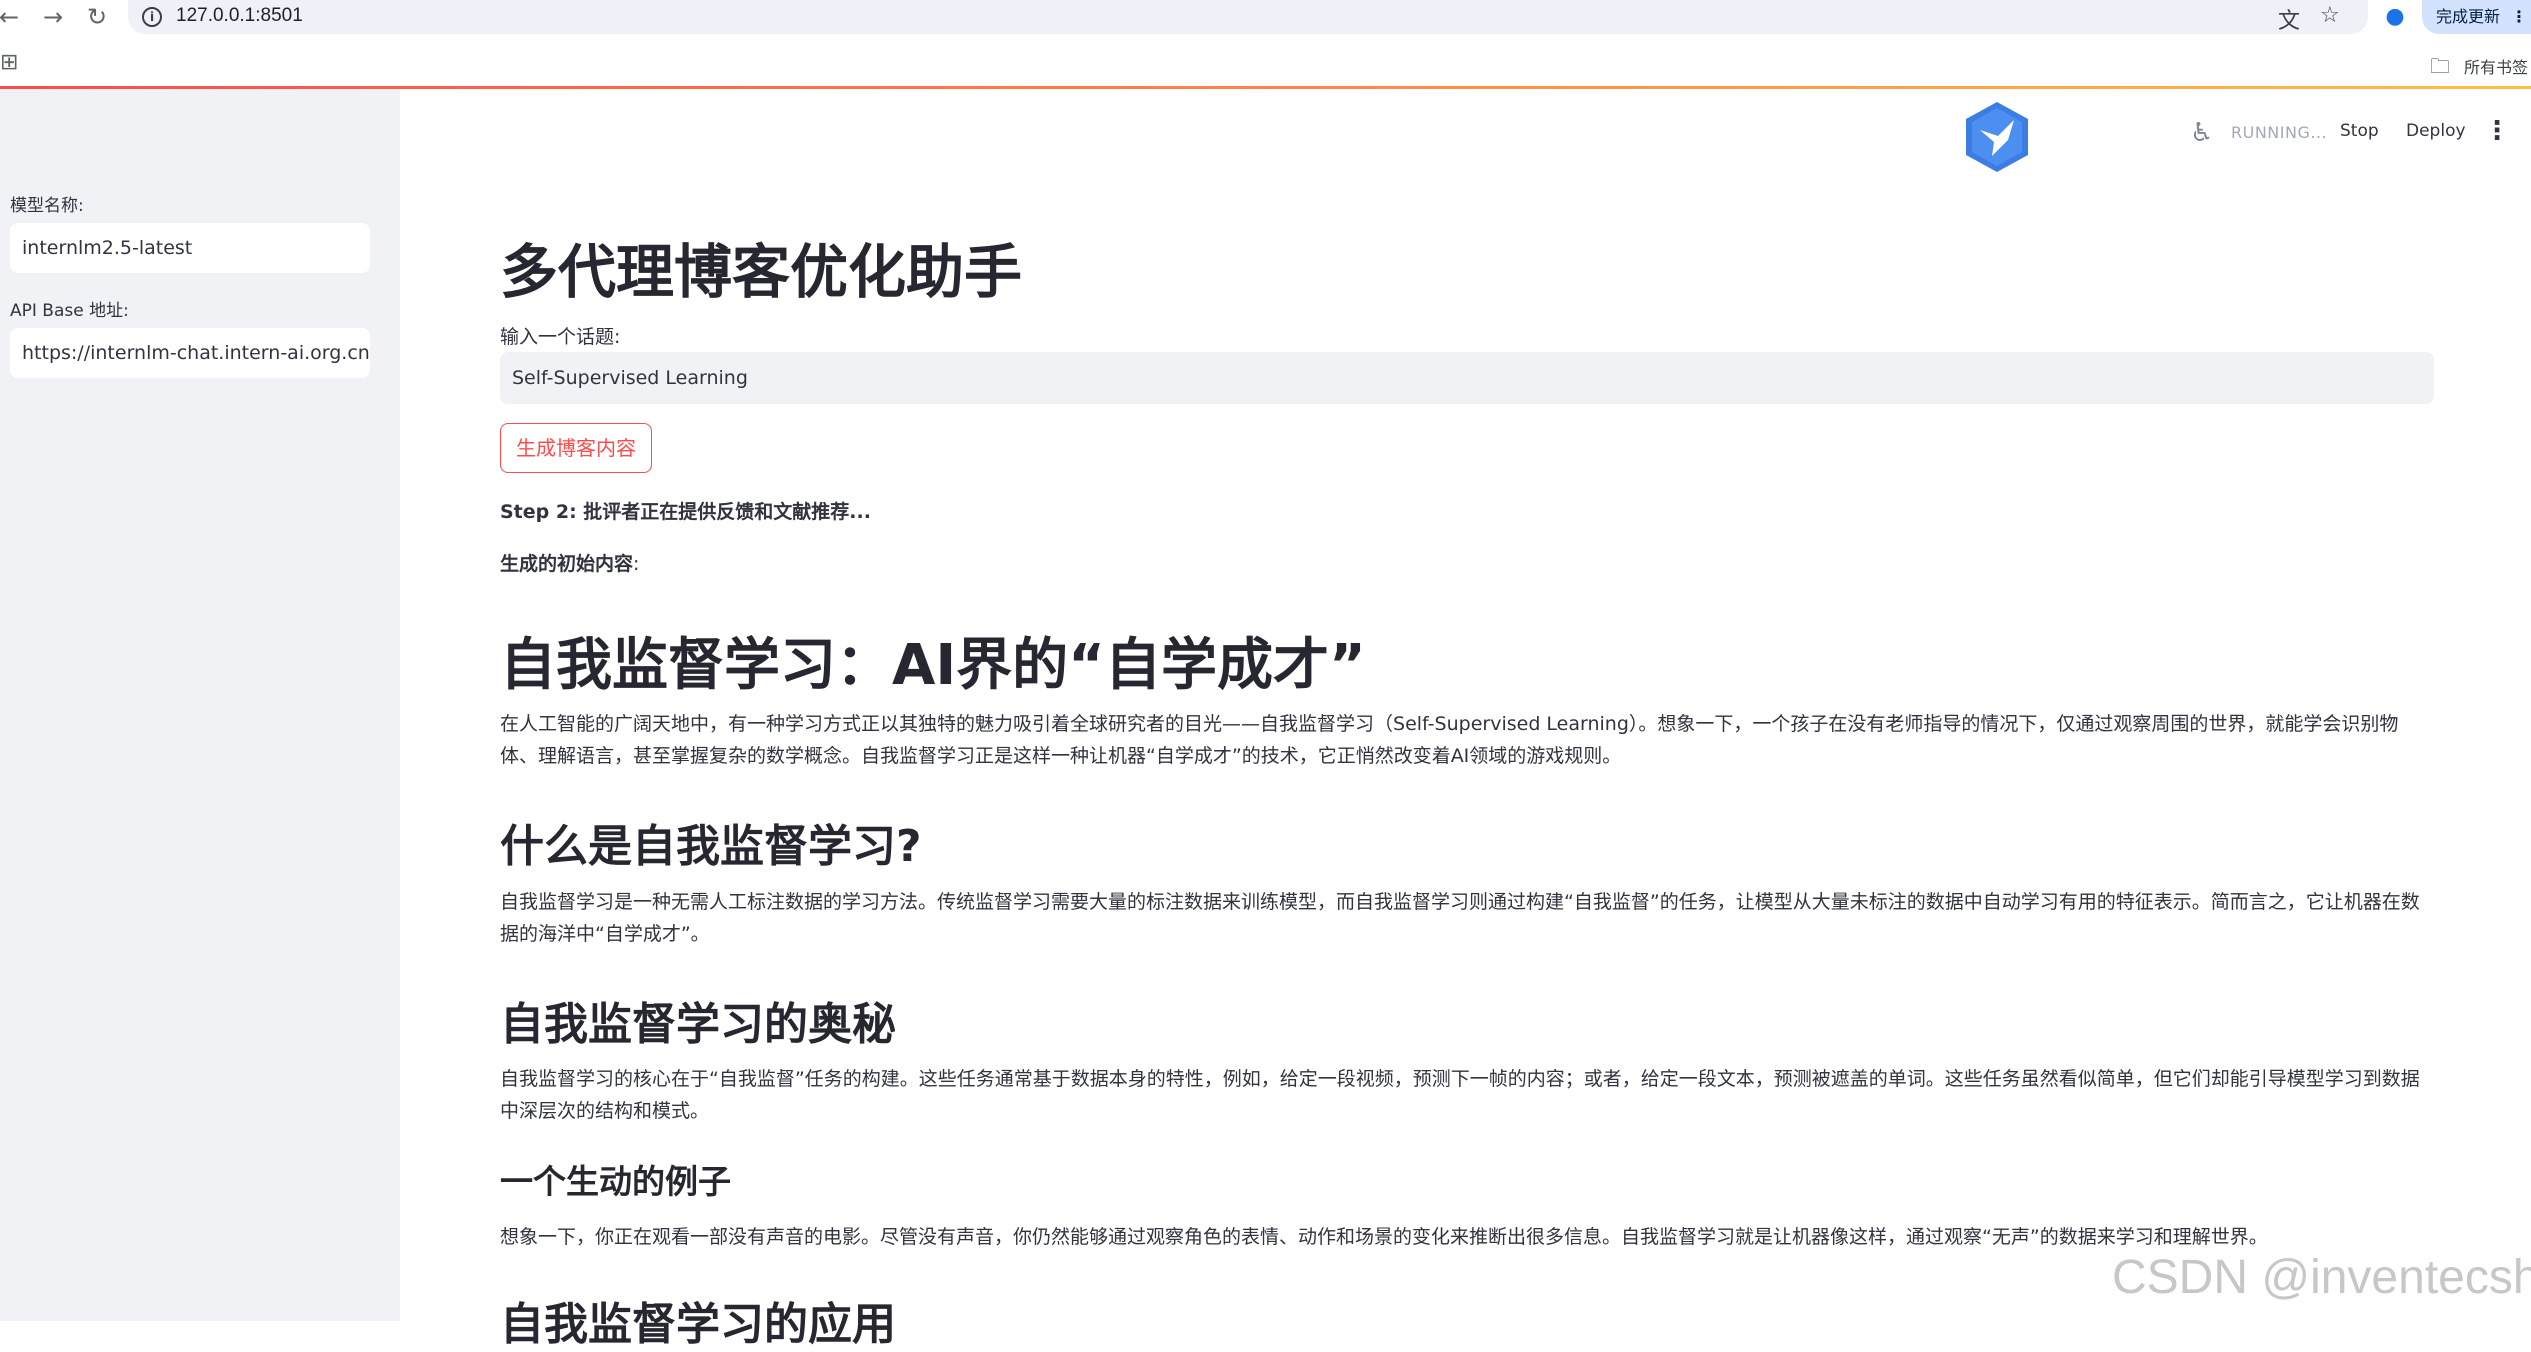 The width and height of the screenshot is (2531, 1352). Describe the element at coordinates (560, 337) in the screenshot. I see `topic-label: 输入一个话题:` at that location.